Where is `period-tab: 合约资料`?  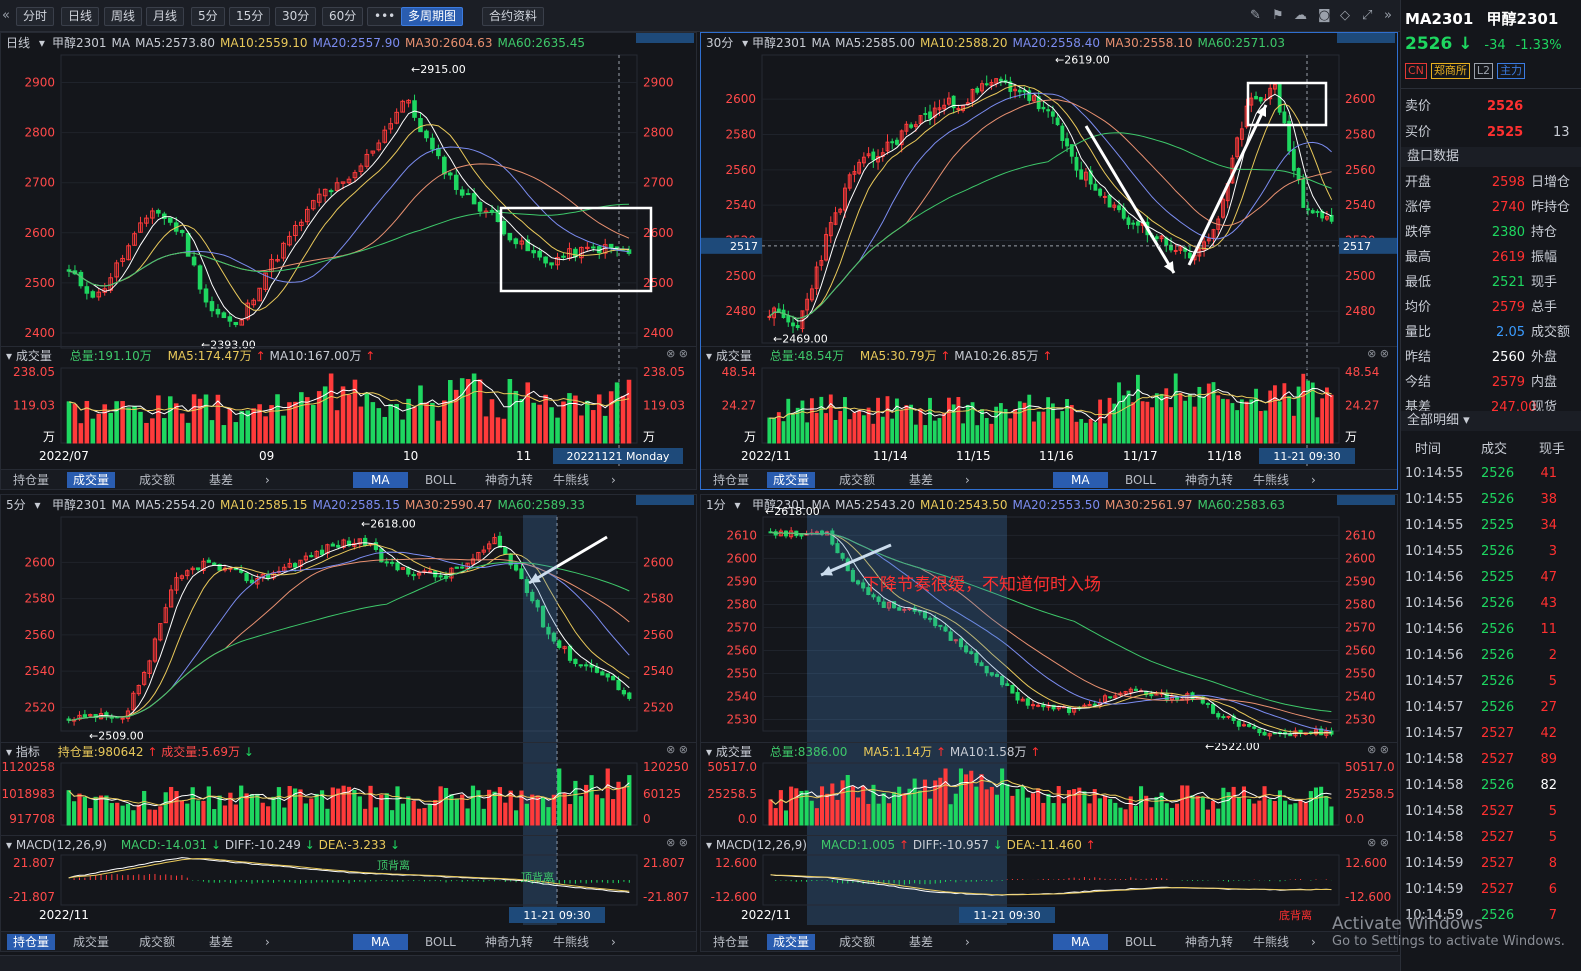
period-tab: 合约资料 is located at coordinates (513, 16).